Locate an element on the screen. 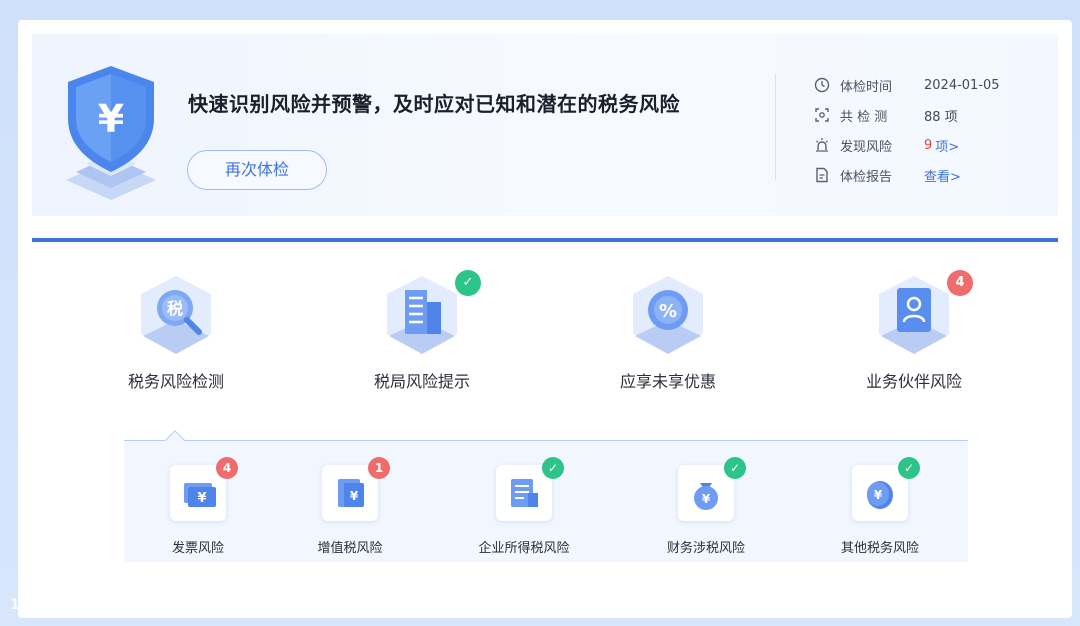  info-check-time: 体检时间 2024-01-05 is located at coordinates (906, 85).